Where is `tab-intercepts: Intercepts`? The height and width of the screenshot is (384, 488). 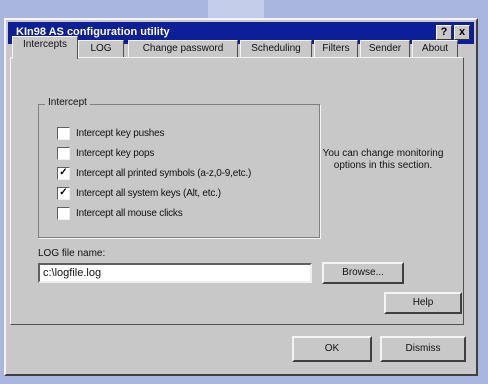
tab-intercepts: Intercepts is located at coordinates (45, 47).